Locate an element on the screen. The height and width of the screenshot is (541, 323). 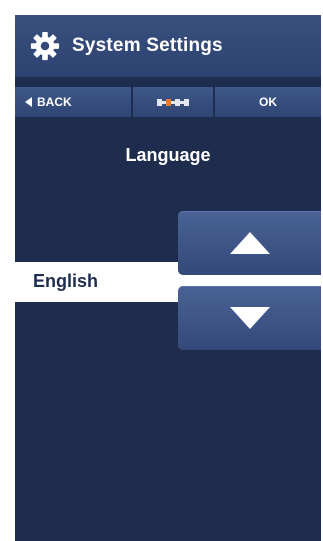
ok-button-label: OK is located at coordinates (268, 102).